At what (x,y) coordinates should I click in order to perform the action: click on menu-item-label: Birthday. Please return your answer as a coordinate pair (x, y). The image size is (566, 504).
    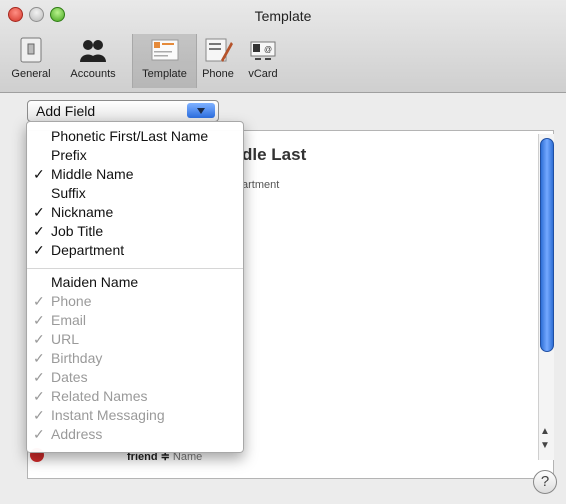
    Looking at the image, I should click on (77, 358).